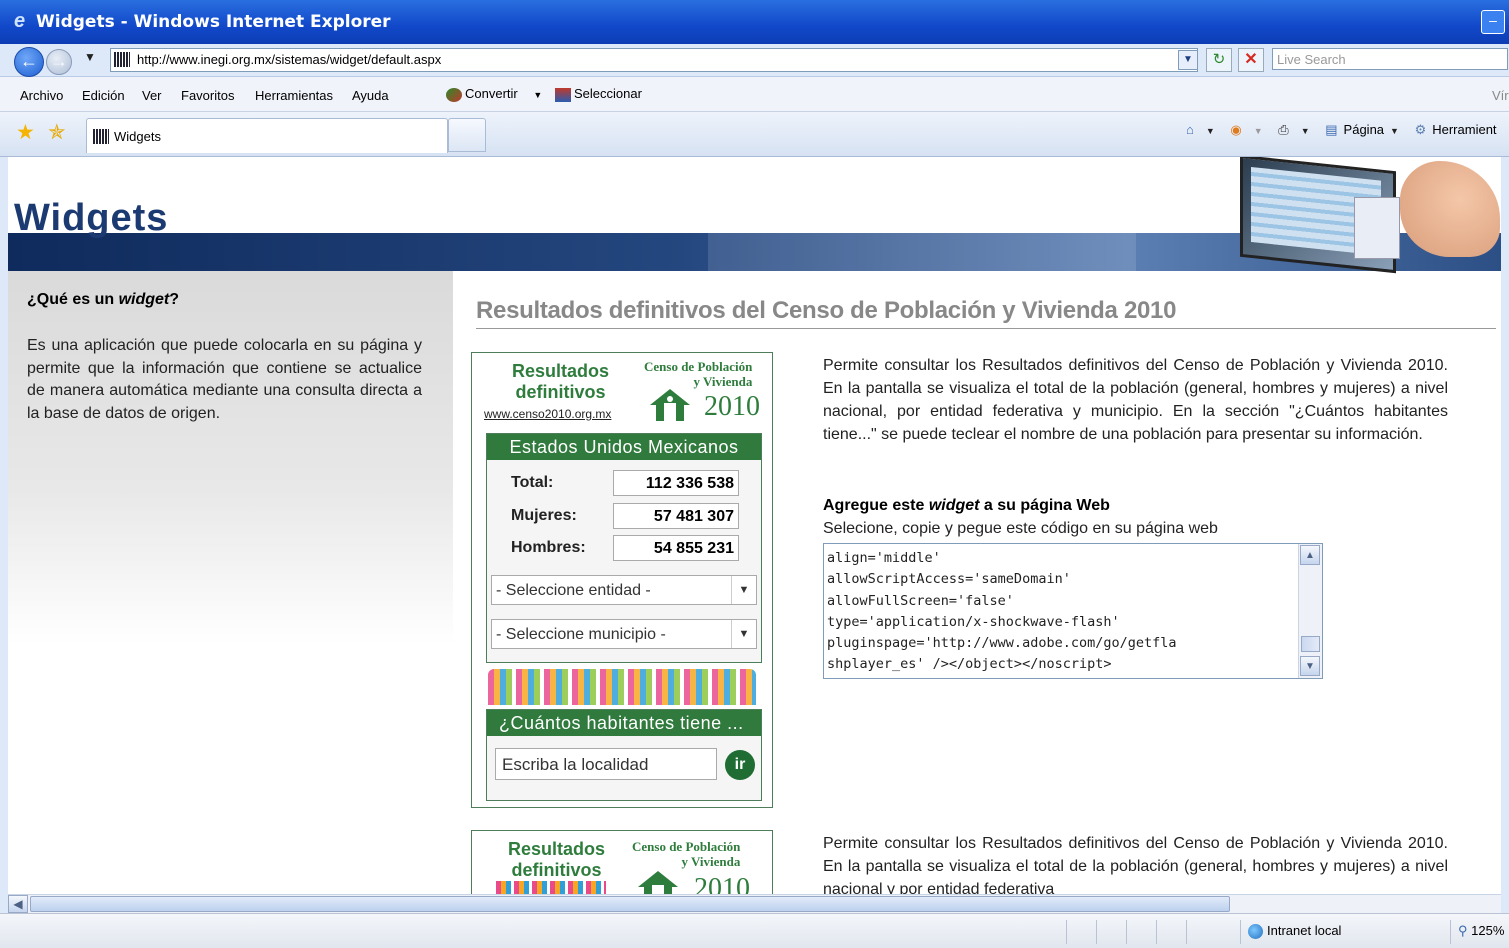  I want to click on total-value: 112 336 538, so click(676, 483).